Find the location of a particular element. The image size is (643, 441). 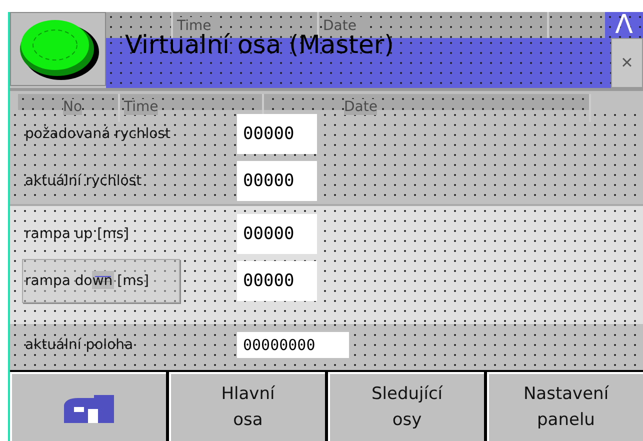

building-icon is located at coordinates (89, 407).